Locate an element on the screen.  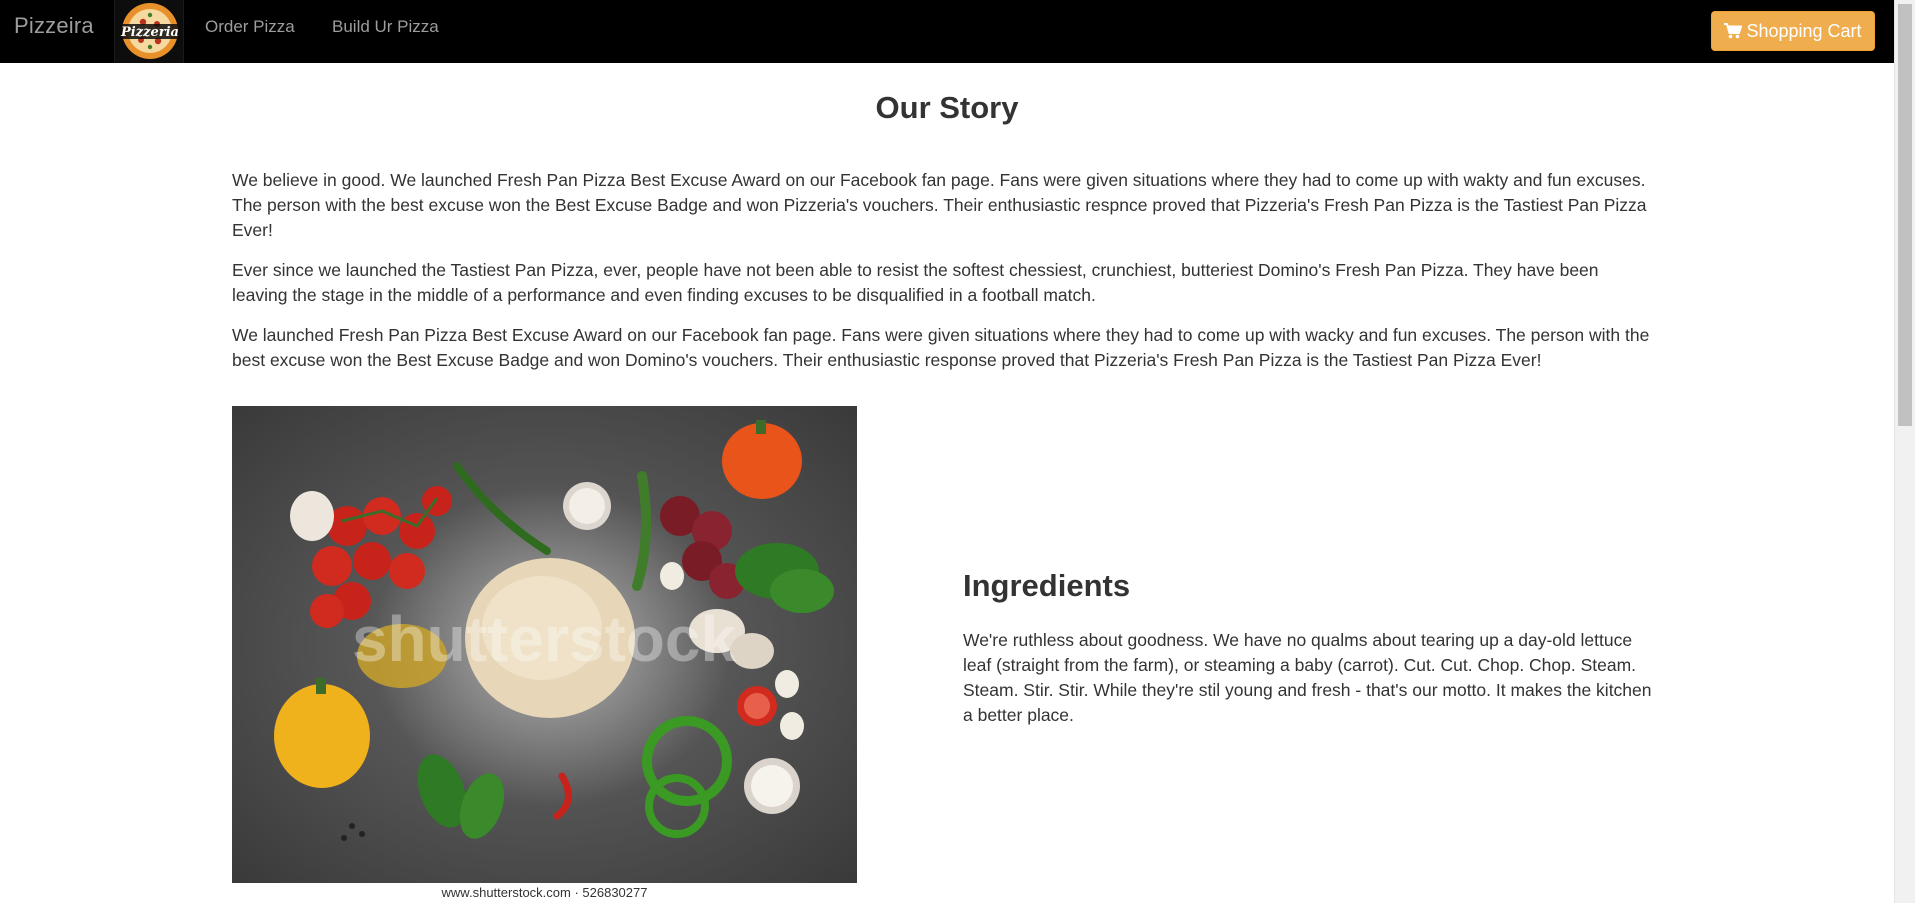
svg-text: Pizzeria is located at coordinates (149, 32).